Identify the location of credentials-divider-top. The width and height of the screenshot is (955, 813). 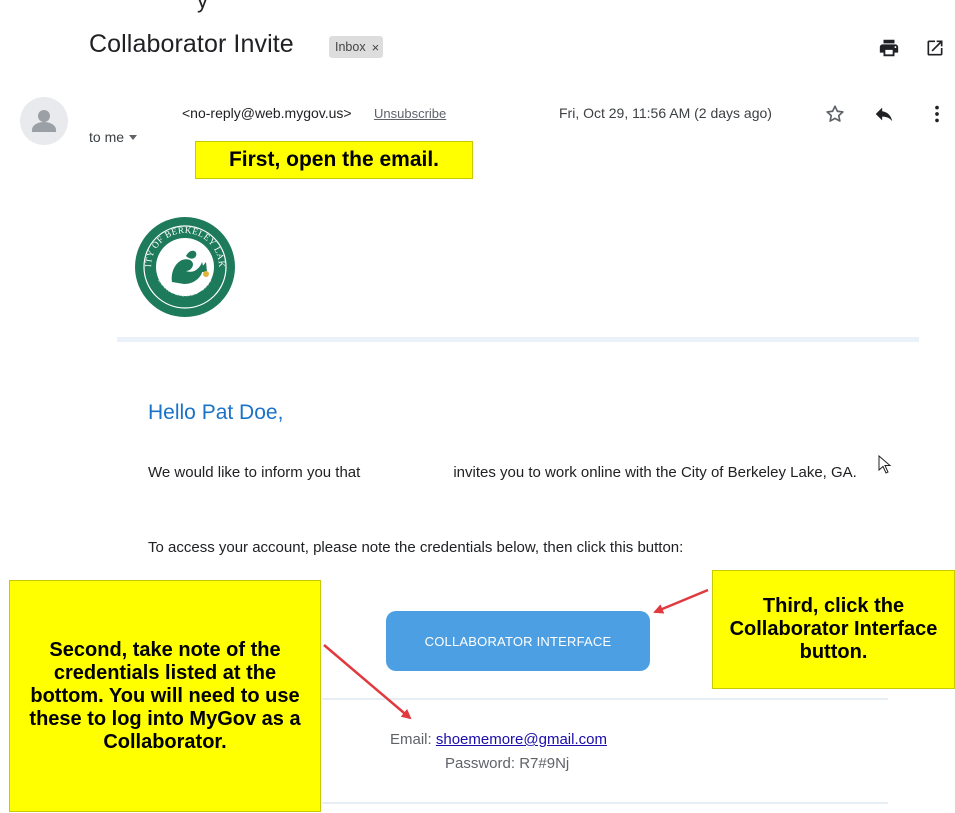
(605, 699).